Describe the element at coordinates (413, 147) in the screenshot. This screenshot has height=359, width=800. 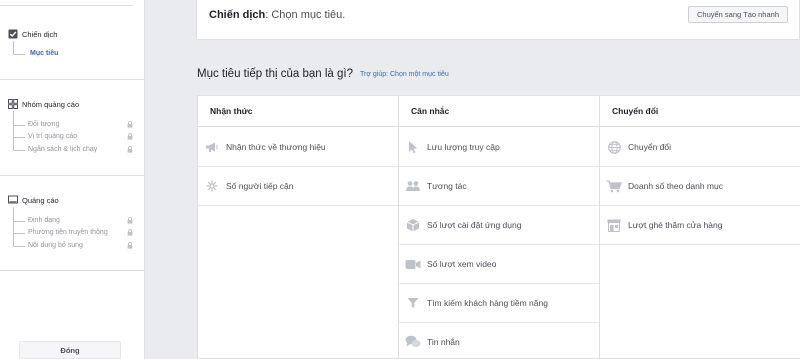
I see `cursor-icon` at that location.